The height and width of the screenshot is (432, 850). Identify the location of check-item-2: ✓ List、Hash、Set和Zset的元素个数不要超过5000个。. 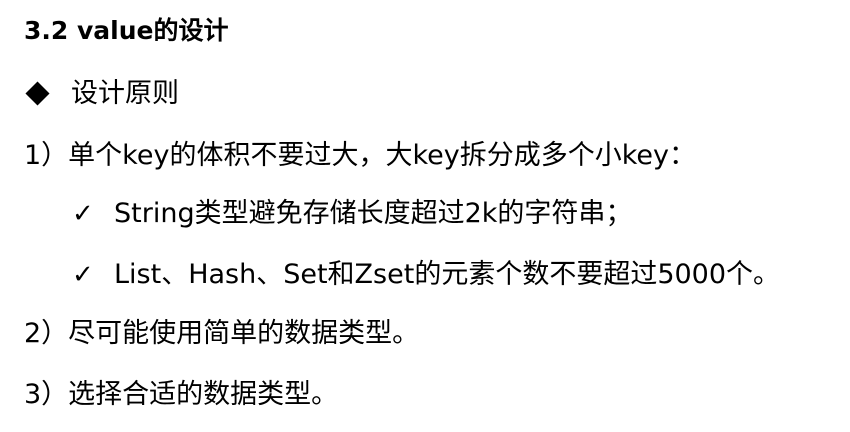
(426, 274).